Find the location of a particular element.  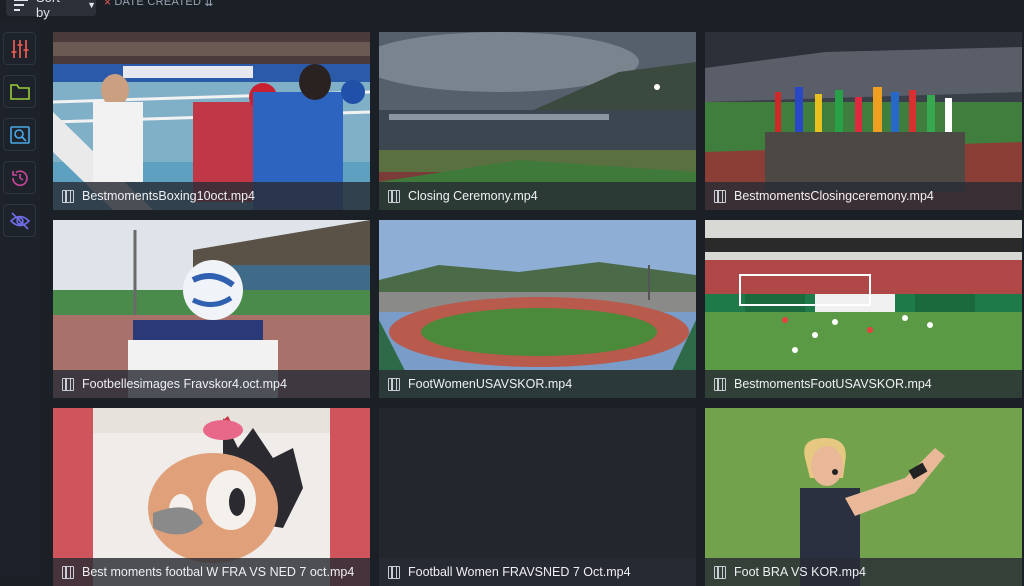

sort-field-chip: × DATE CREATED ⇊ is located at coordinates (159, 4).